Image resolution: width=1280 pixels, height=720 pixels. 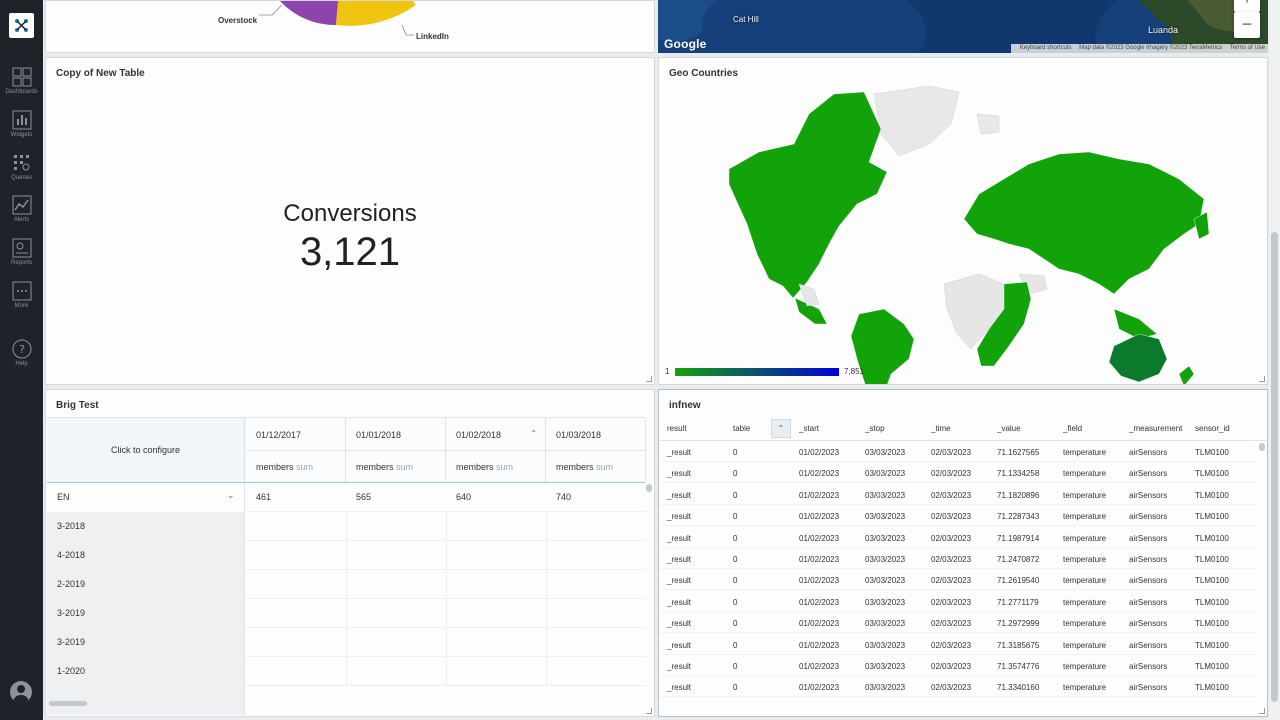 I want to click on sidebar-item-reports: Reports, so click(x=21, y=252).